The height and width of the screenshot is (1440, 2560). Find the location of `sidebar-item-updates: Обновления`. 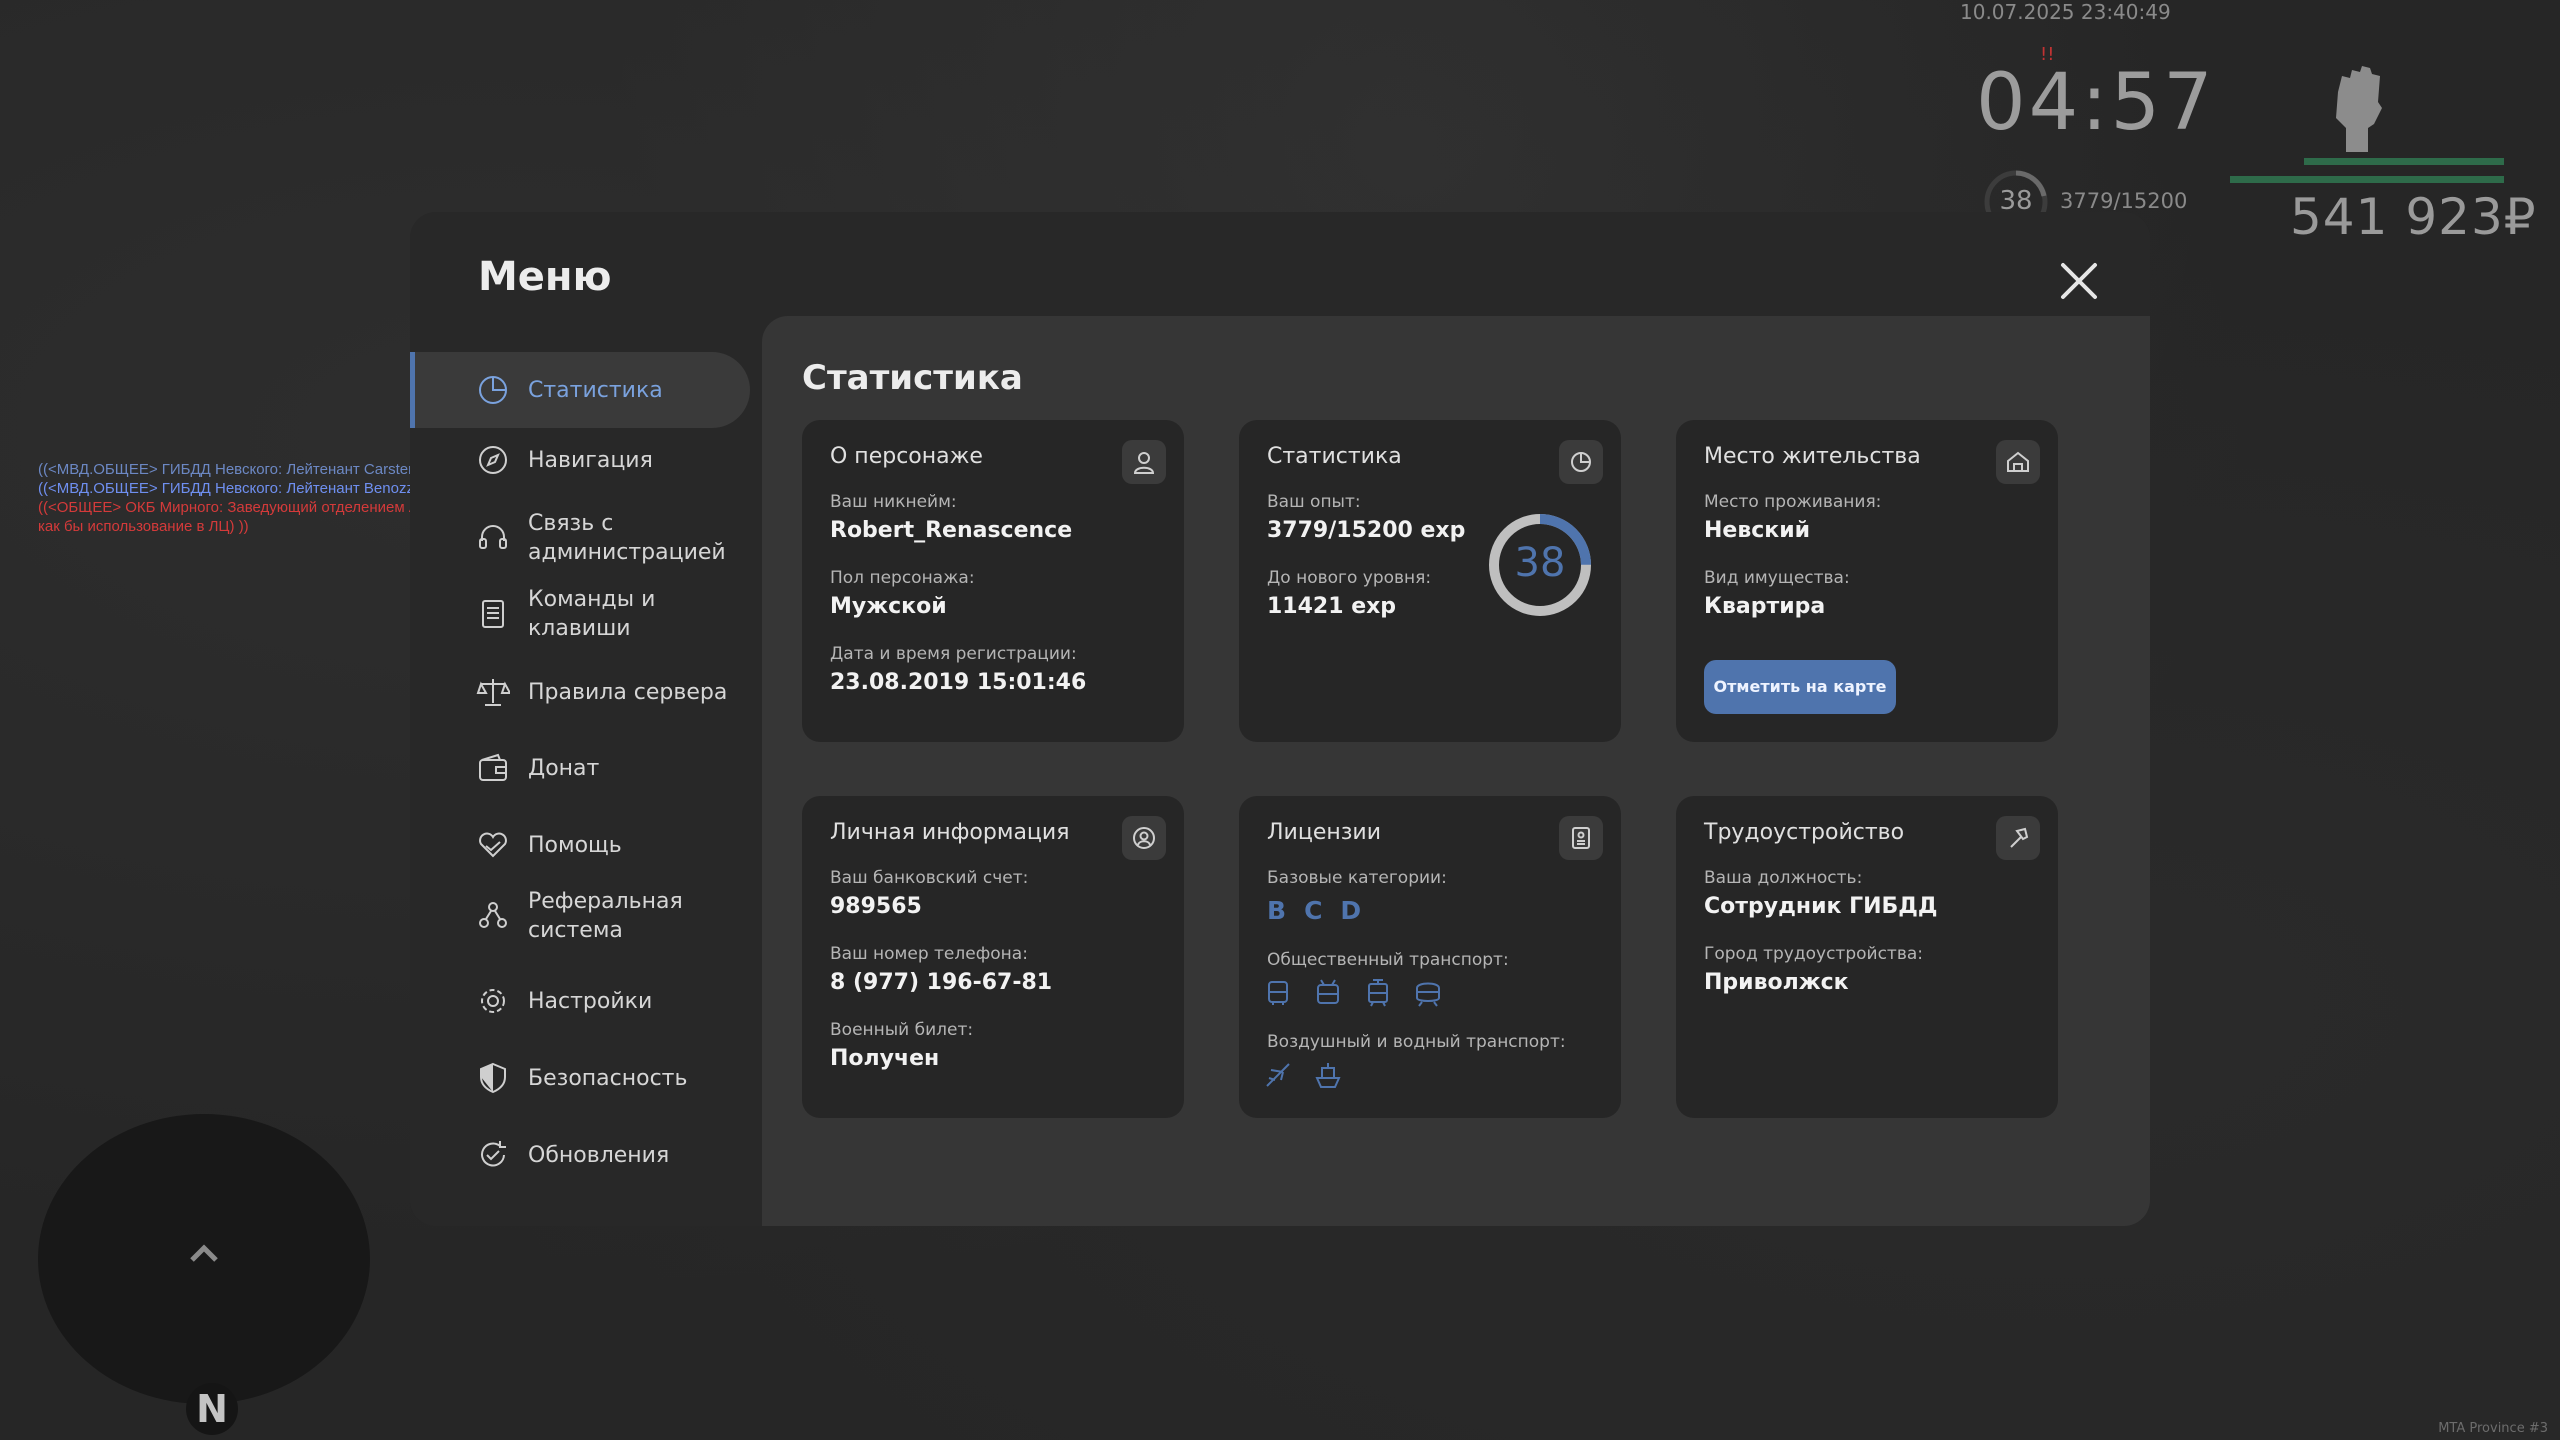

sidebar-item-updates: Обновления is located at coordinates (580, 1155).